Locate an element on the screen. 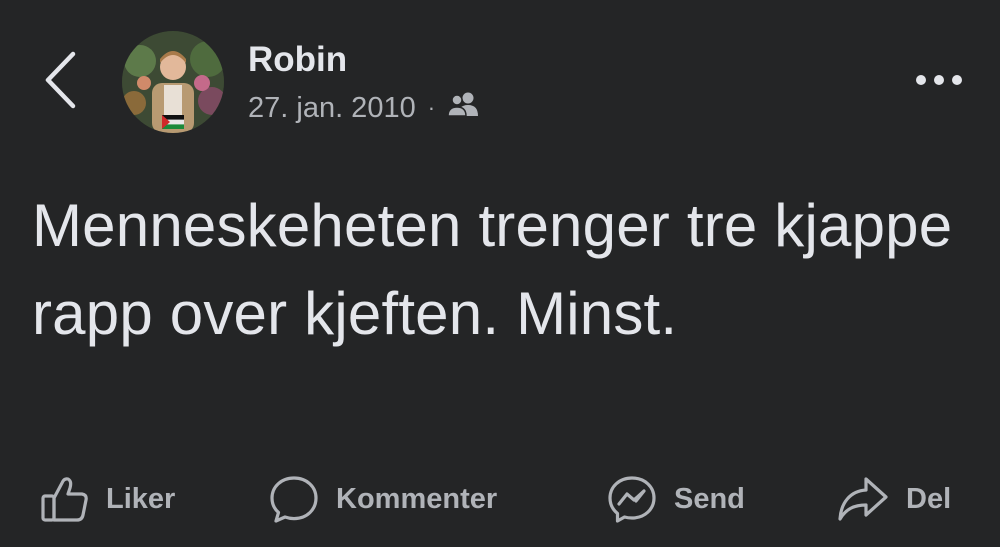  avatar is located at coordinates (173, 82).